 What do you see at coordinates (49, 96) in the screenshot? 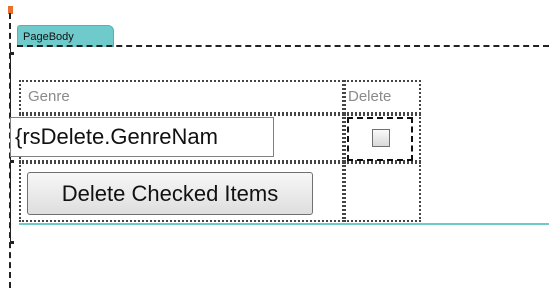
I see `genre-header: Genre` at bounding box center [49, 96].